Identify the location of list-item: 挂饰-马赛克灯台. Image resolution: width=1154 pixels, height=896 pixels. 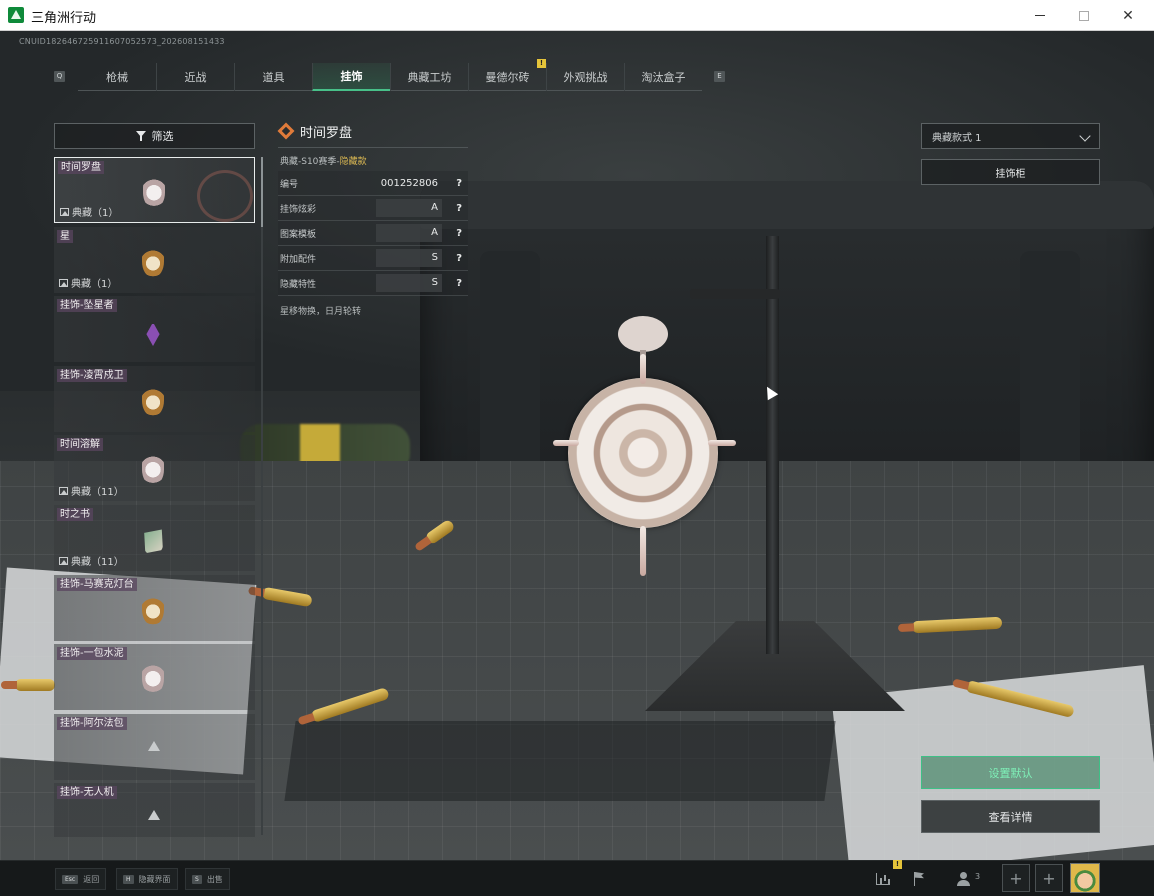
(154, 608).